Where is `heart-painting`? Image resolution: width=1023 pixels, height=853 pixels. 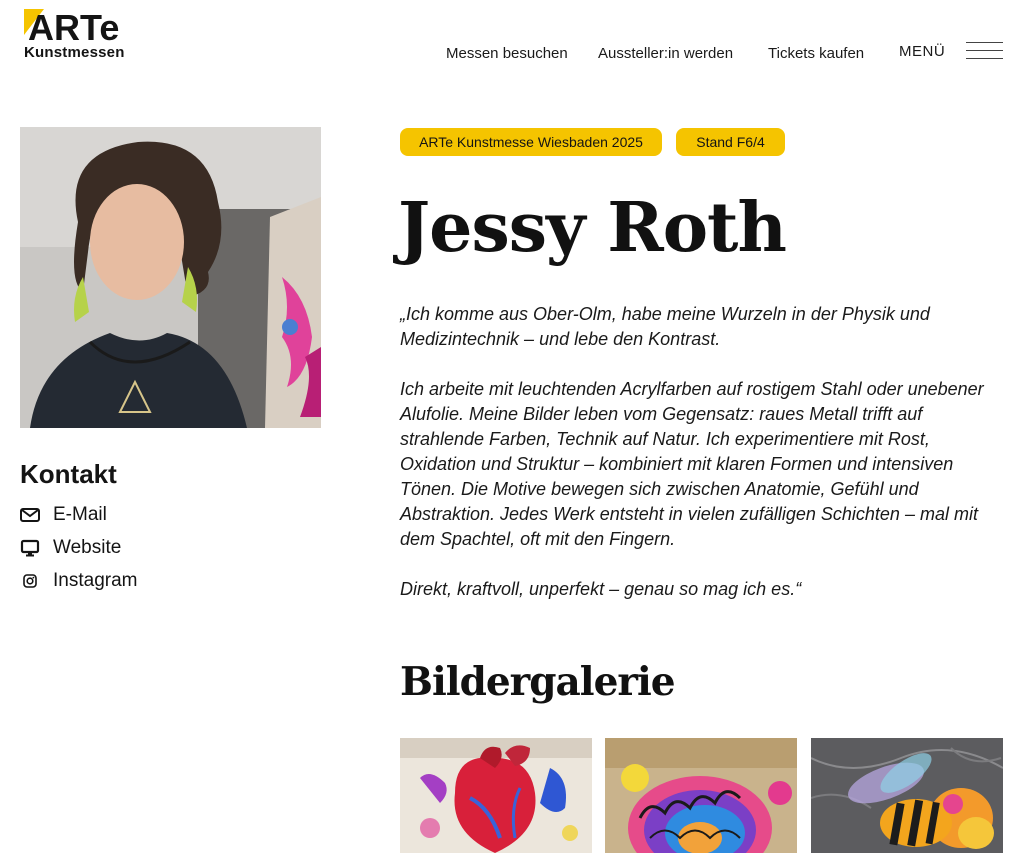 heart-painting is located at coordinates (496, 795).